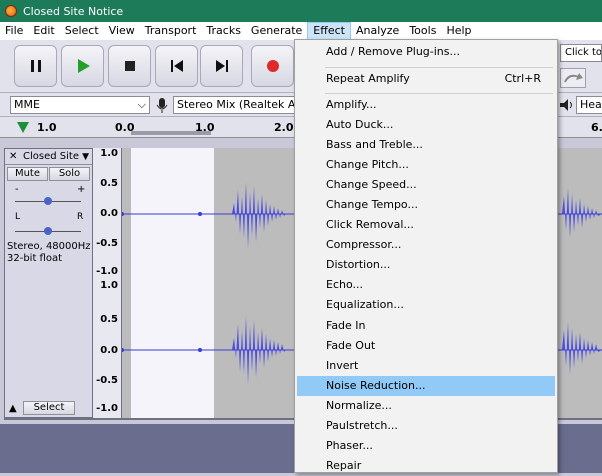 The width and height of the screenshot is (602, 476). I want to click on pan-left-label: L, so click(18, 217).